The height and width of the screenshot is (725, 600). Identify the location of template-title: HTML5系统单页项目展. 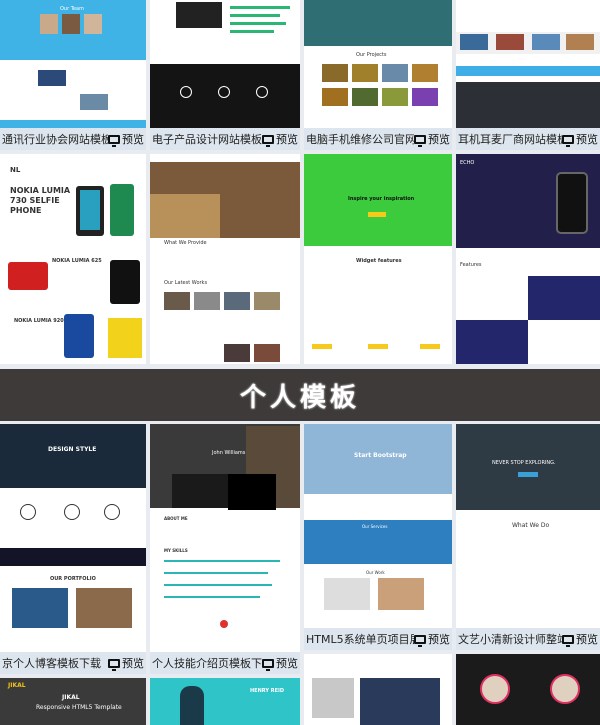
(360, 639).